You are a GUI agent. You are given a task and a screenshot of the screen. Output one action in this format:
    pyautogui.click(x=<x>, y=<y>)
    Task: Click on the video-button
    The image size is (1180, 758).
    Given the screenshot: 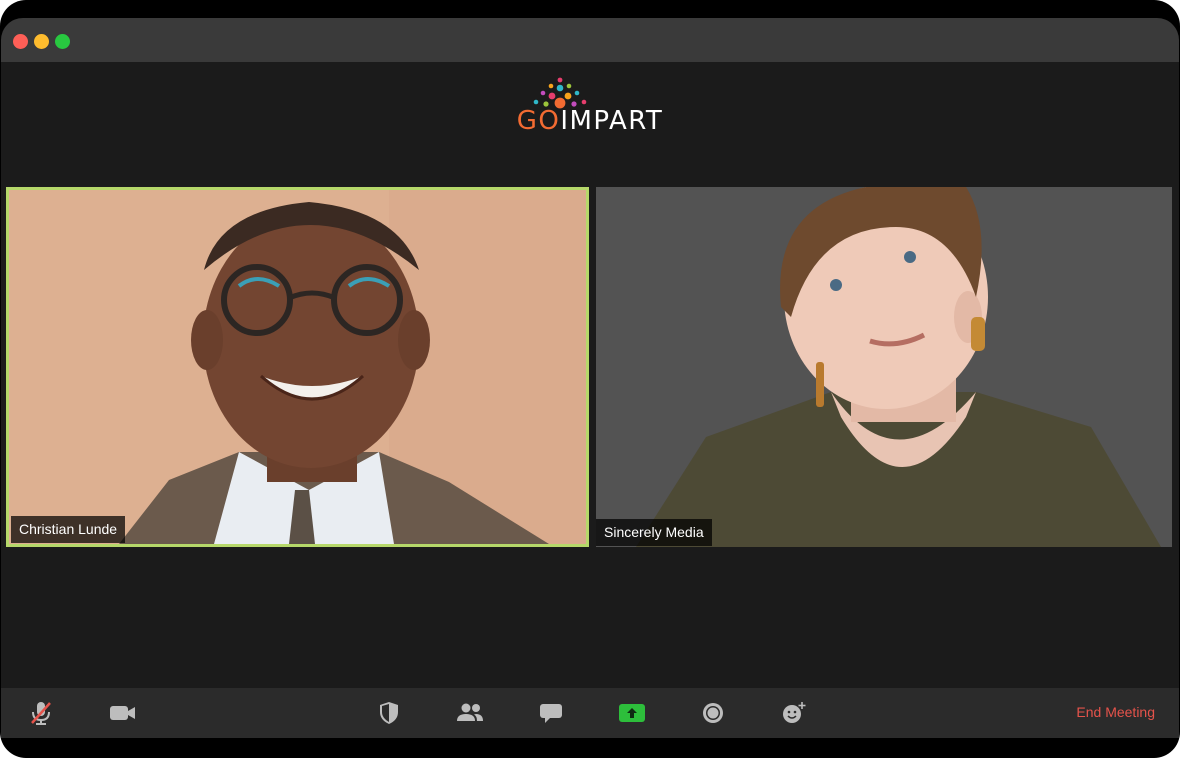 What is the action you would take?
    pyautogui.click(x=123, y=713)
    